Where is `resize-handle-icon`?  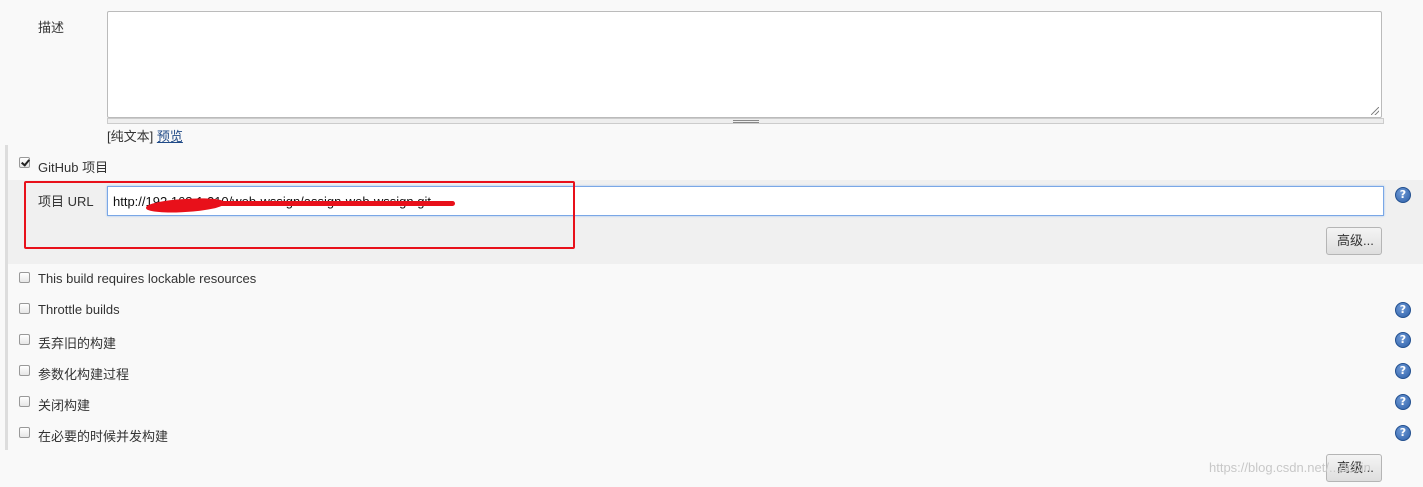
resize-handle-icon is located at coordinates (1375, 111).